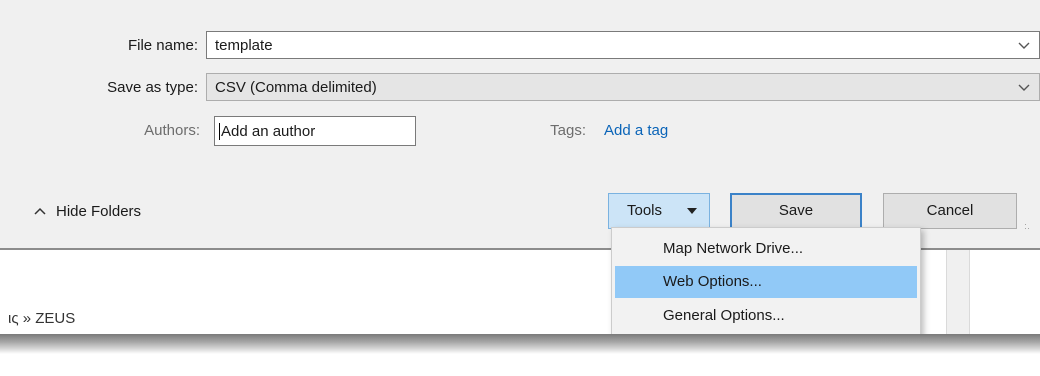  I want to click on caret-down-icon, so click(692, 211).